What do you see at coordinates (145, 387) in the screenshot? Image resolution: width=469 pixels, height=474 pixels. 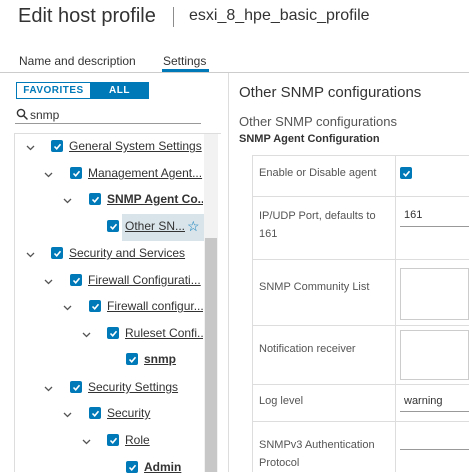 I see `tree-node-security-settings: Security Settings` at bounding box center [145, 387].